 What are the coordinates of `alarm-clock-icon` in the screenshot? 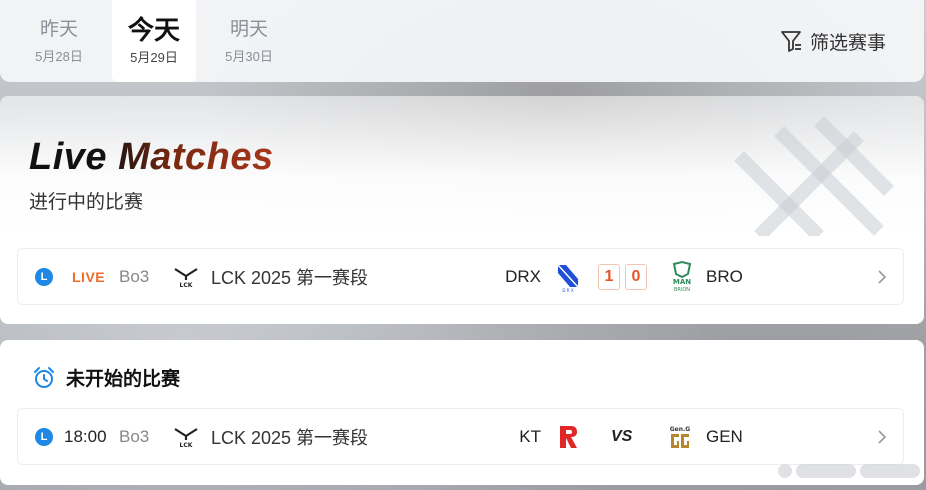 It's located at (44, 377).